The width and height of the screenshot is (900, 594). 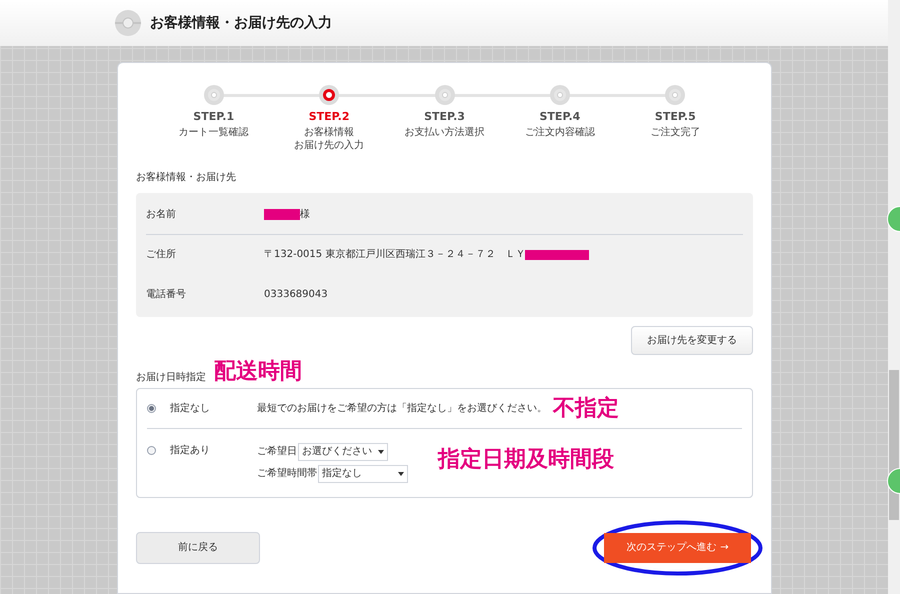 What do you see at coordinates (213, 132) in the screenshot?
I see `step-caption: カート一覧確認` at bounding box center [213, 132].